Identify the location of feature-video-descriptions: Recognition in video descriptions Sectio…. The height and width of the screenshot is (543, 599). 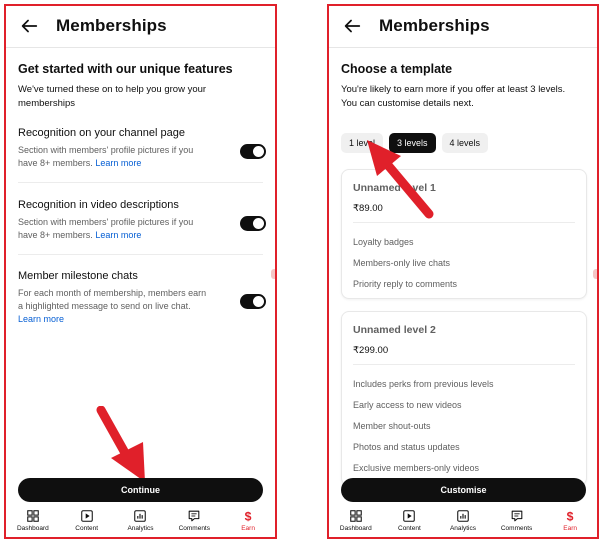
(142, 220).